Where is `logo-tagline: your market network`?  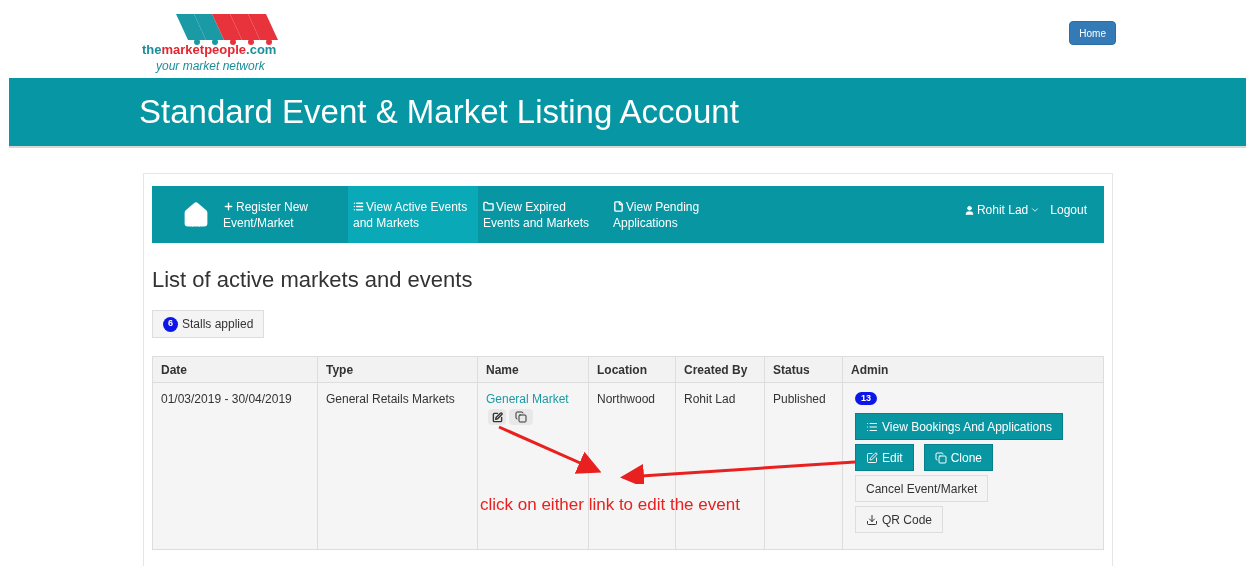 logo-tagline: your market network is located at coordinates (210, 66).